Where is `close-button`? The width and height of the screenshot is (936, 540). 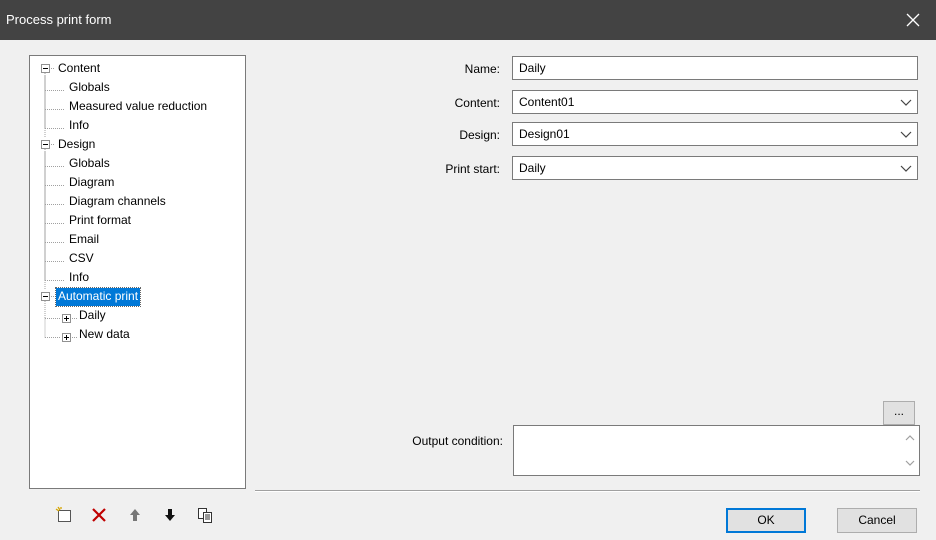
close-button is located at coordinates (913, 20).